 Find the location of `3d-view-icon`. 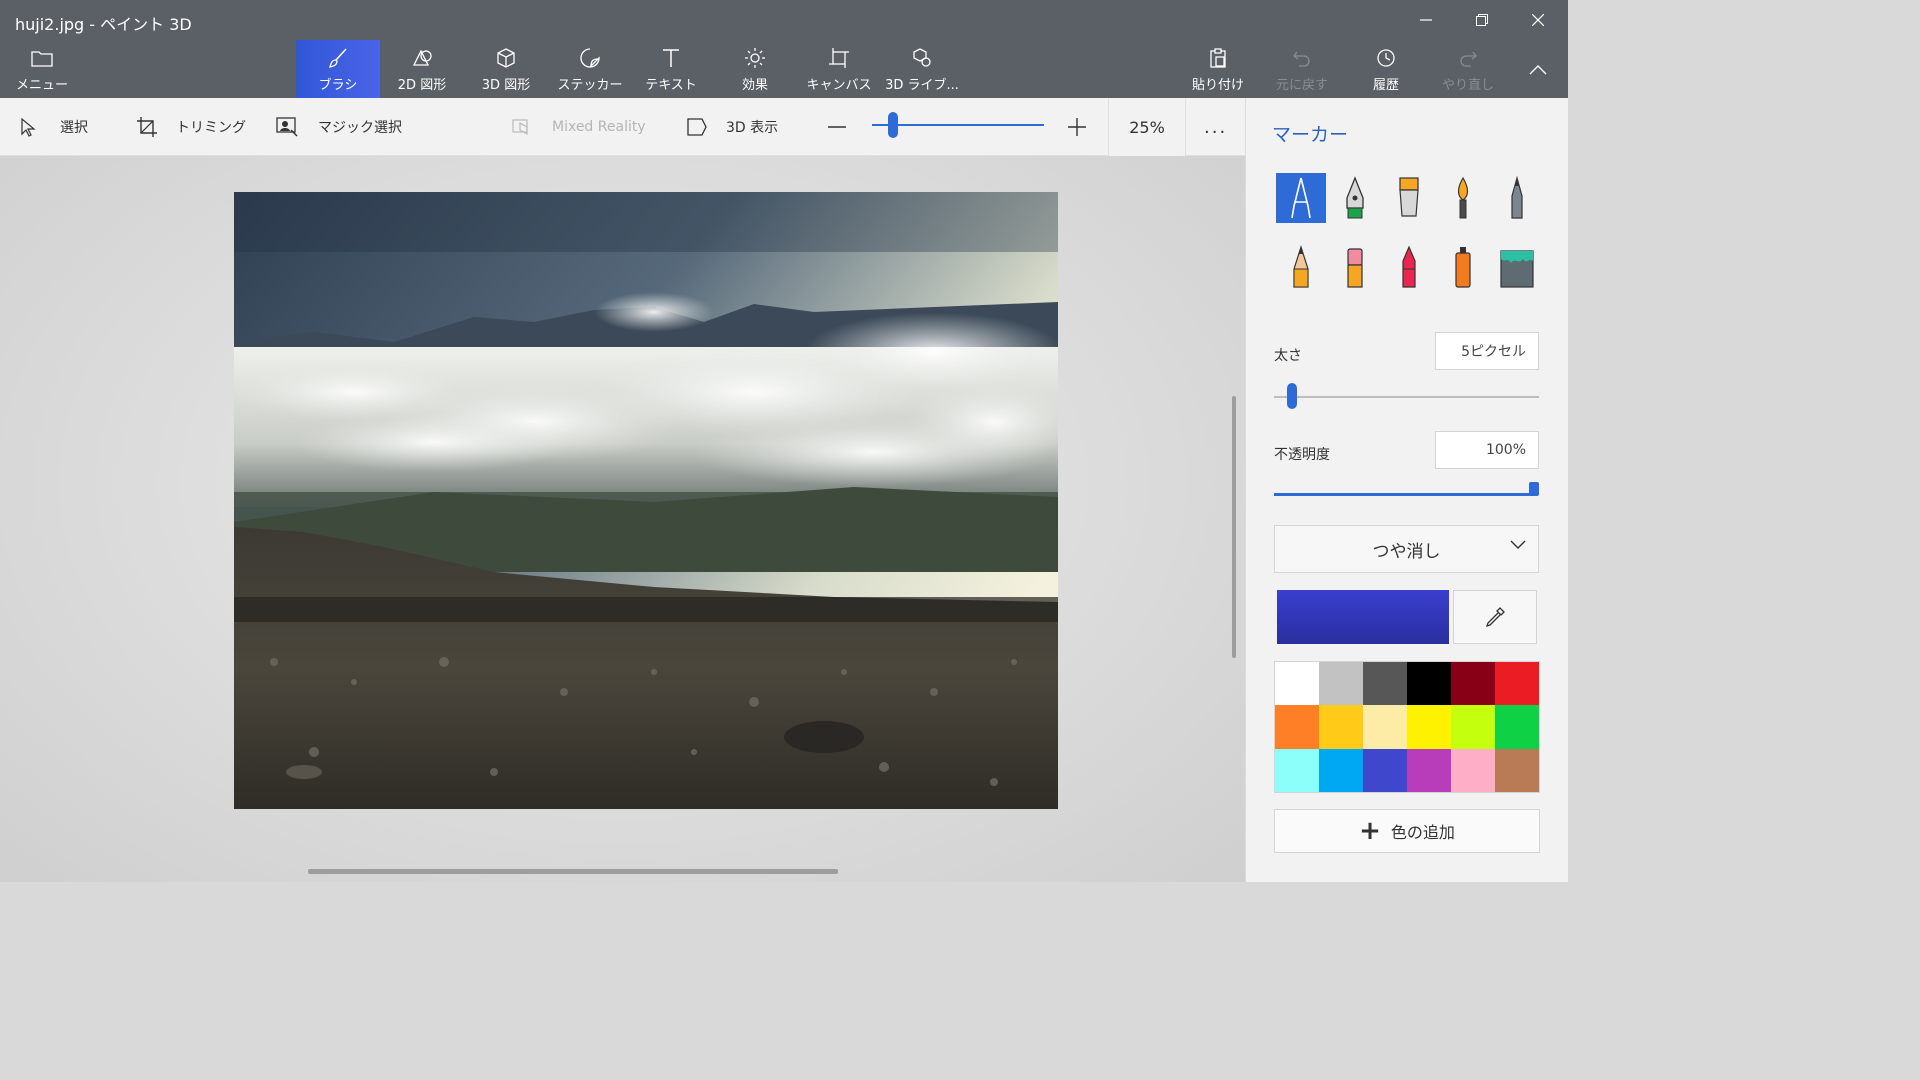

3d-view-icon is located at coordinates (697, 127).